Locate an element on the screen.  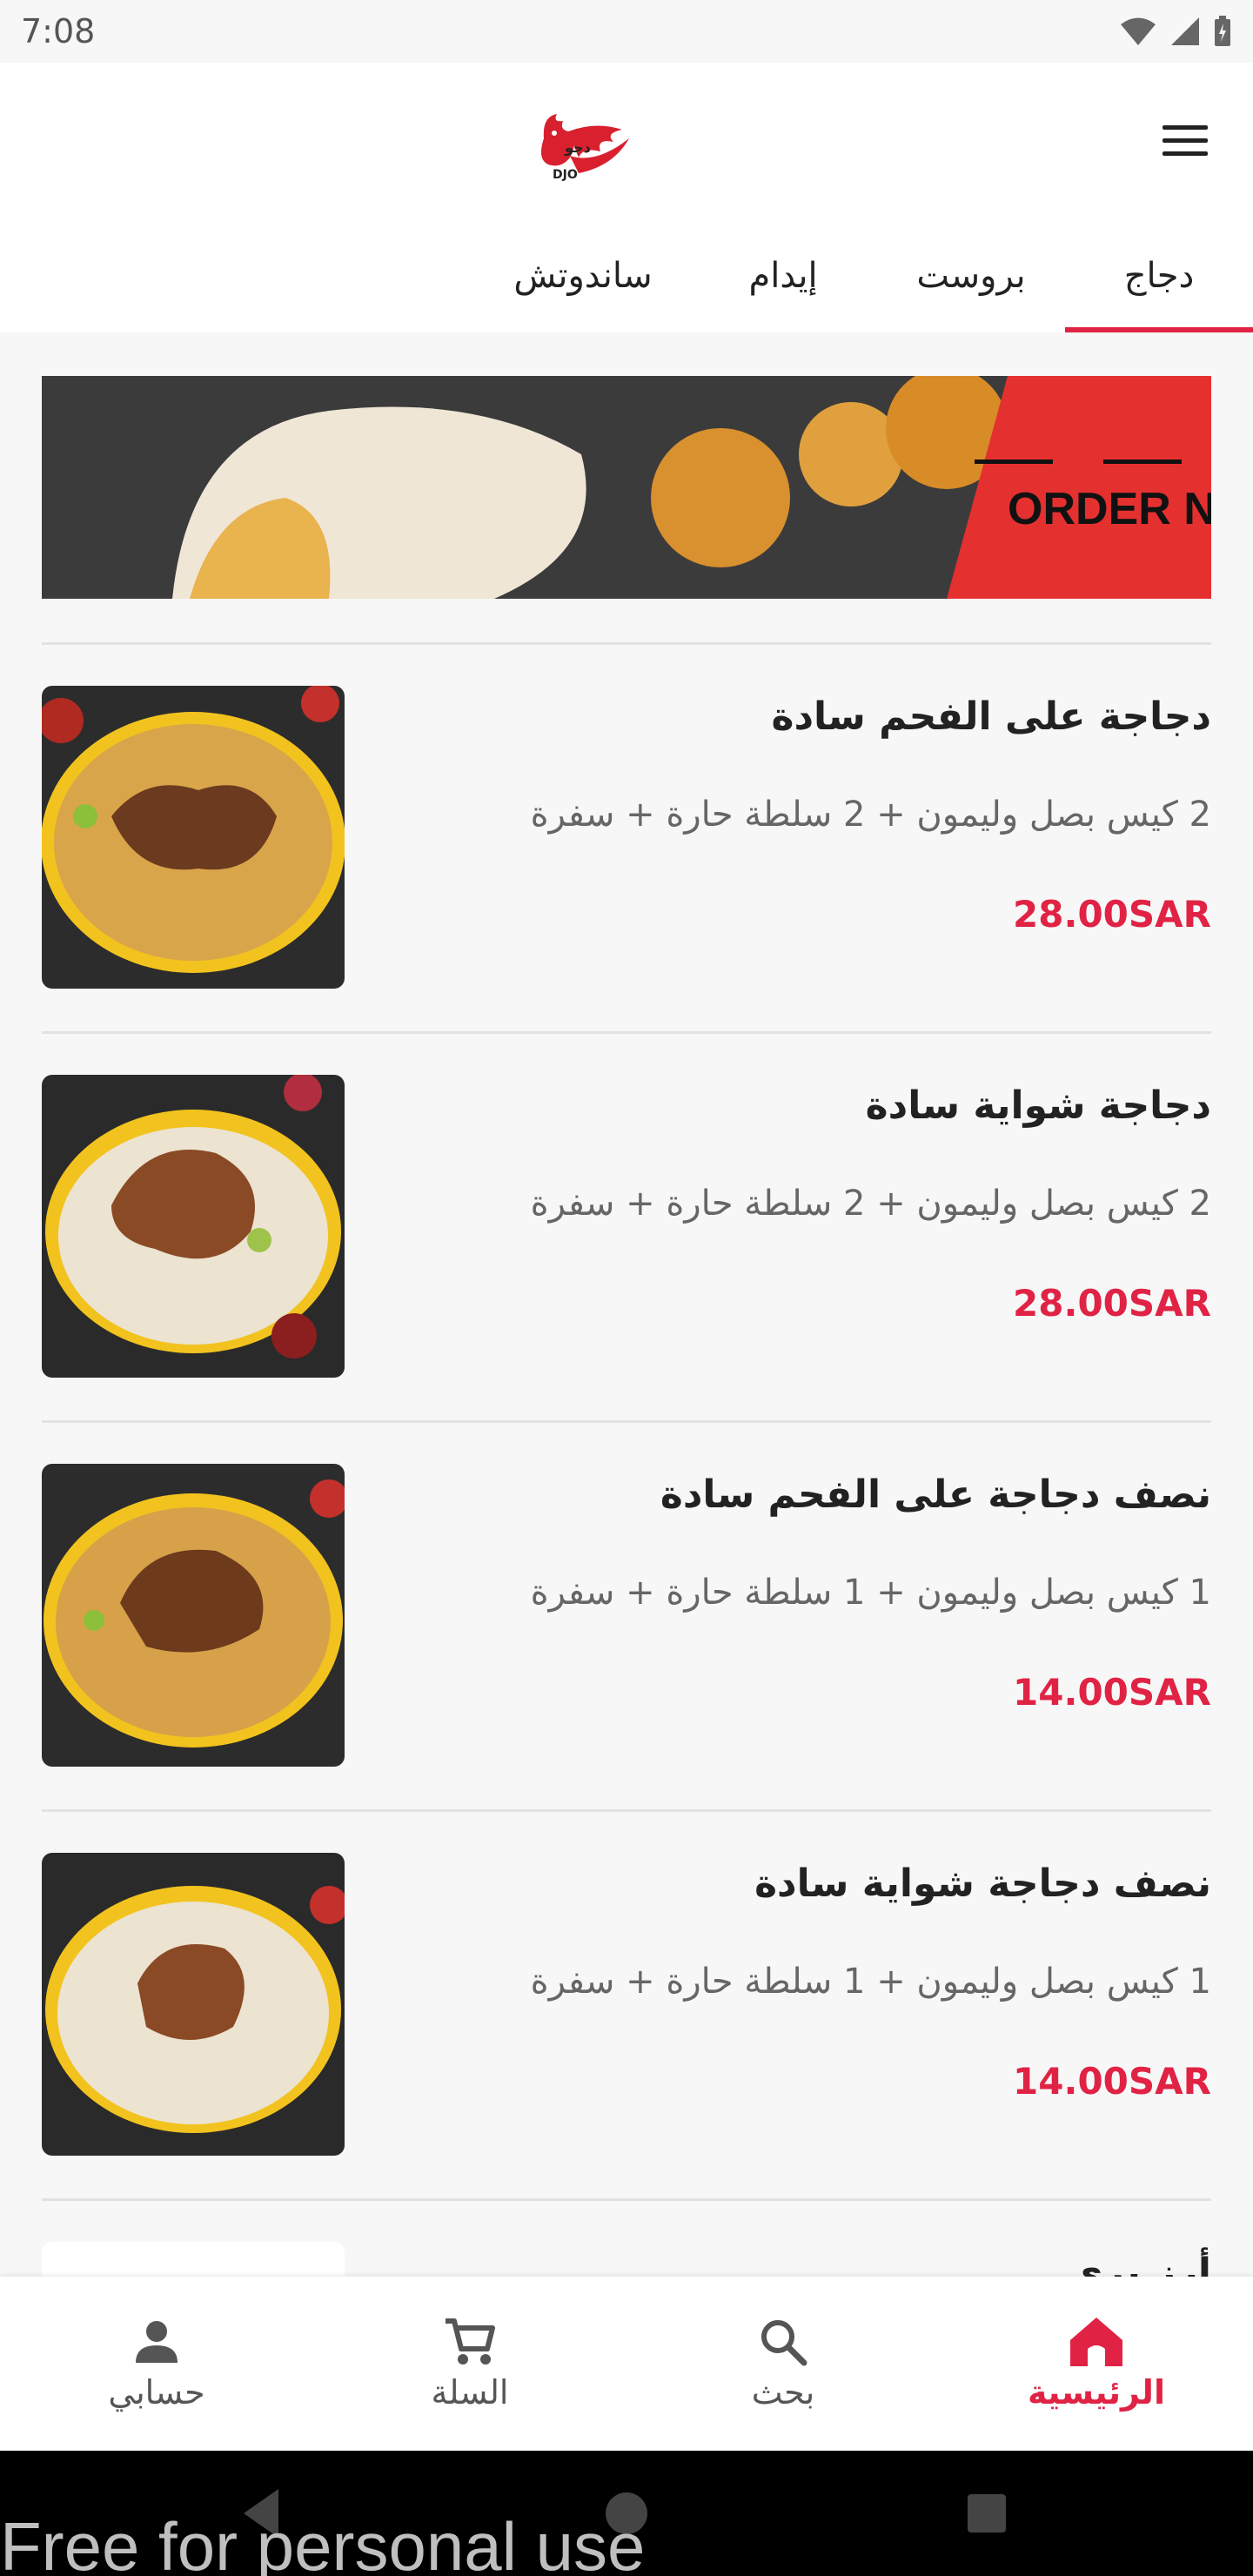
nav-cart: السلة is located at coordinates (470, 2364).